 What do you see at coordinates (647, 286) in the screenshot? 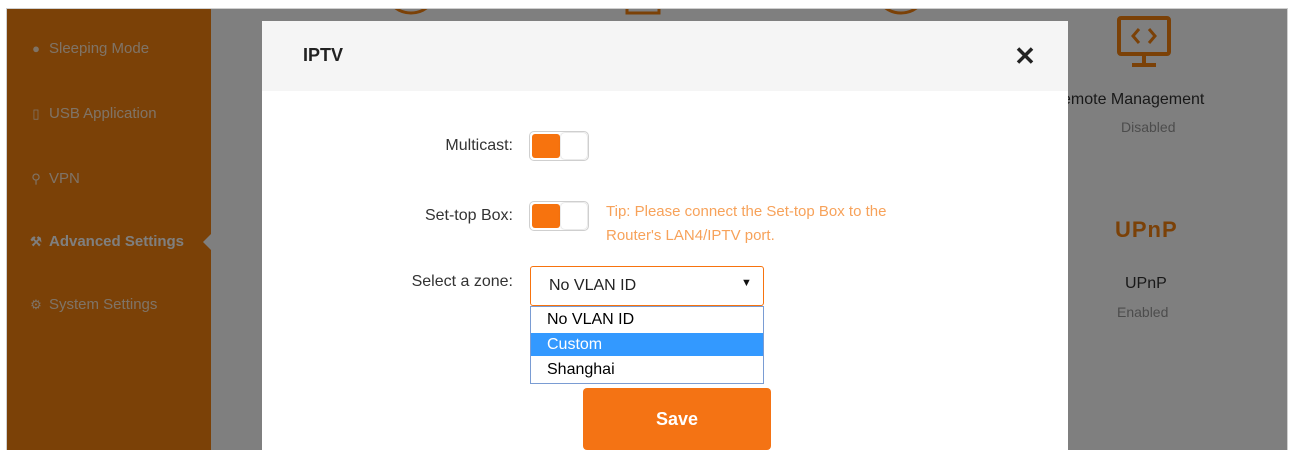
I see `zone-select: No VLAN ID ▼` at bounding box center [647, 286].